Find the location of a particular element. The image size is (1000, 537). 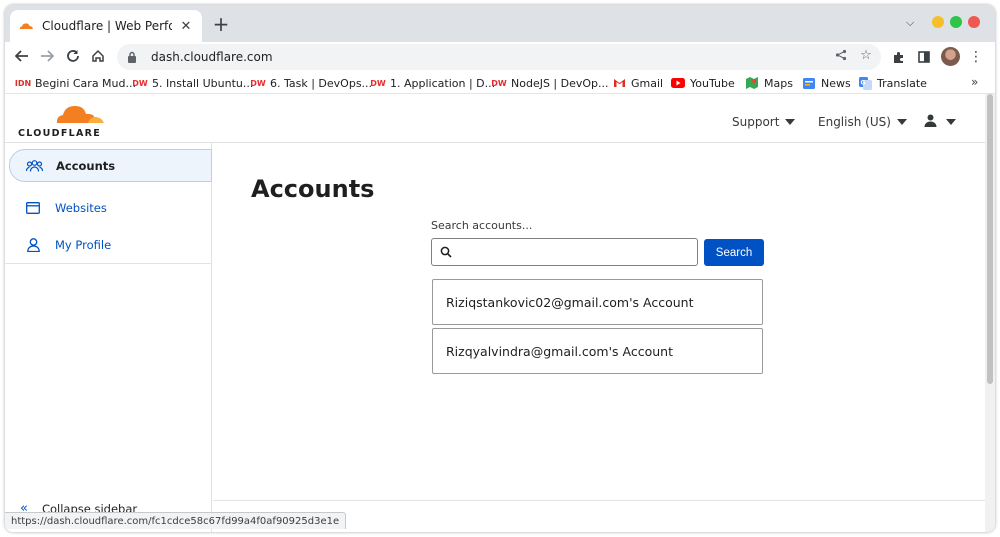

bookmark-star-icon: ☆ is located at coordinates (866, 55).